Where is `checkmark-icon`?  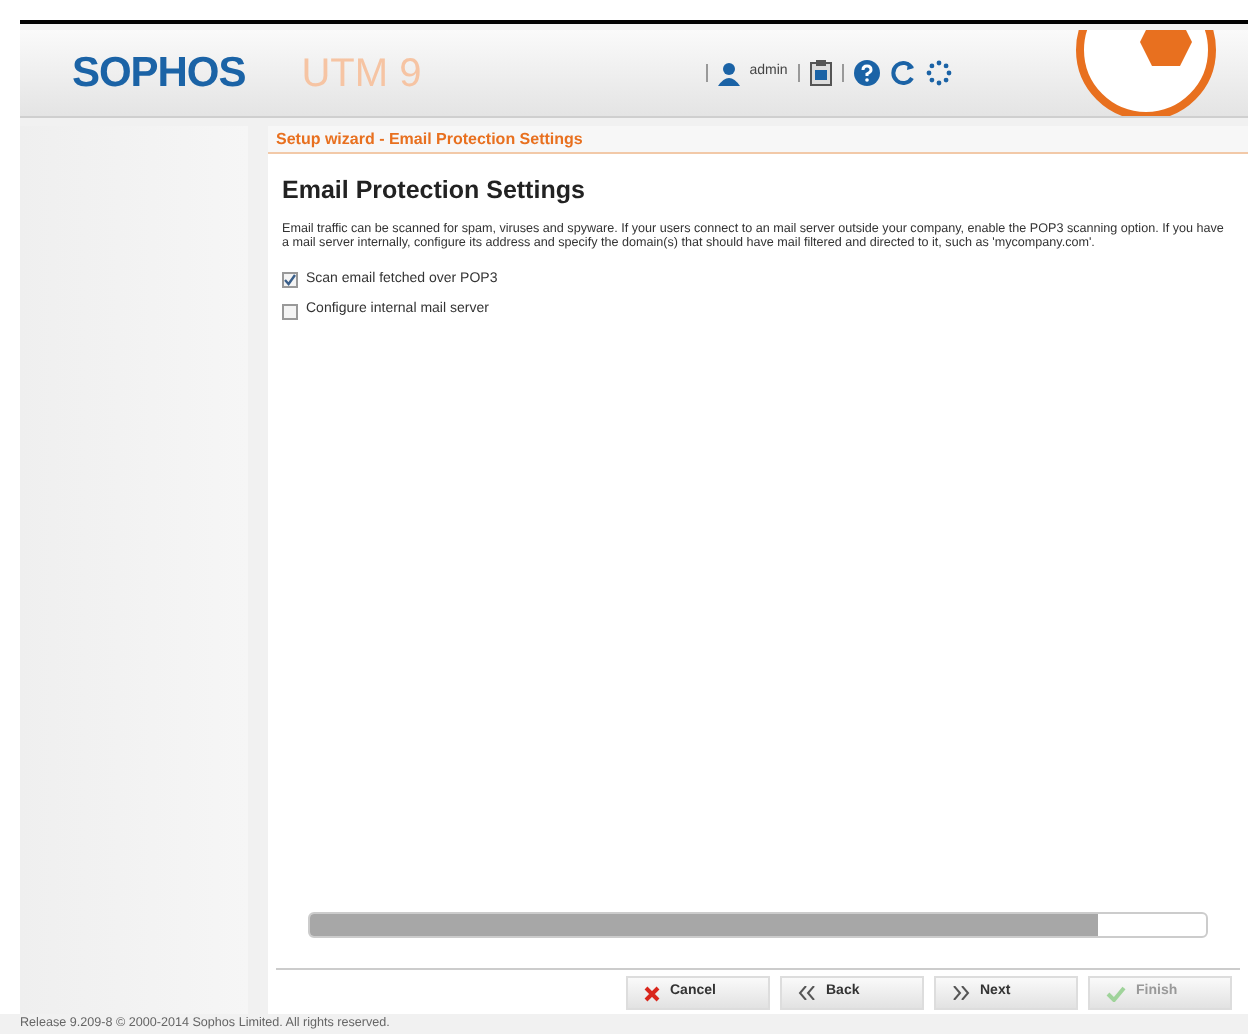
checkmark-icon is located at coordinates (1116, 993).